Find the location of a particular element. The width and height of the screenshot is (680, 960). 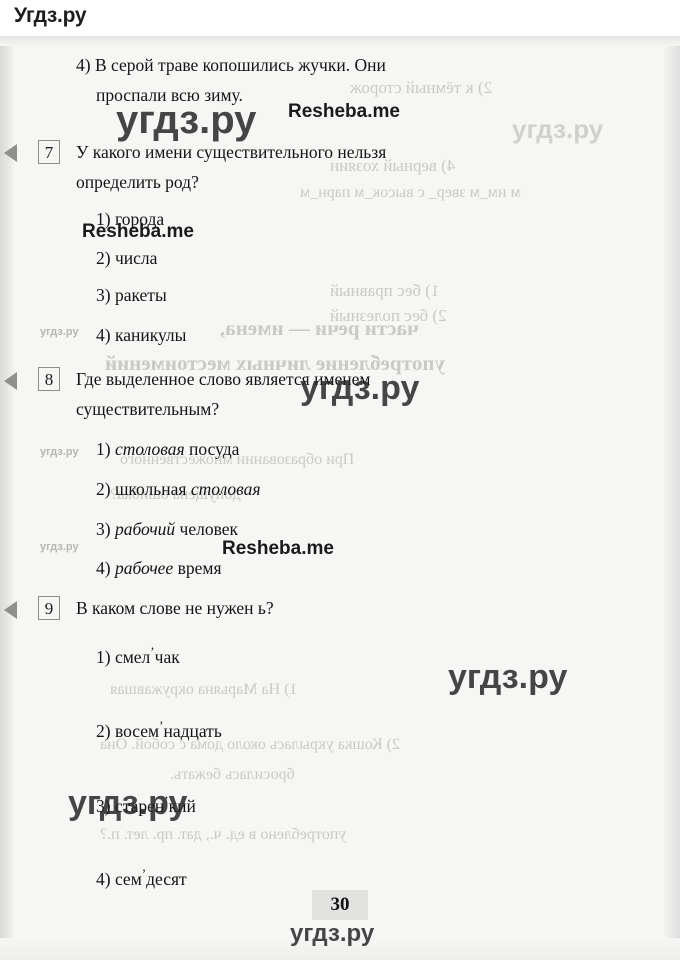

question-8-option-4: 4) рабочее время is located at coordinates (159, 568).